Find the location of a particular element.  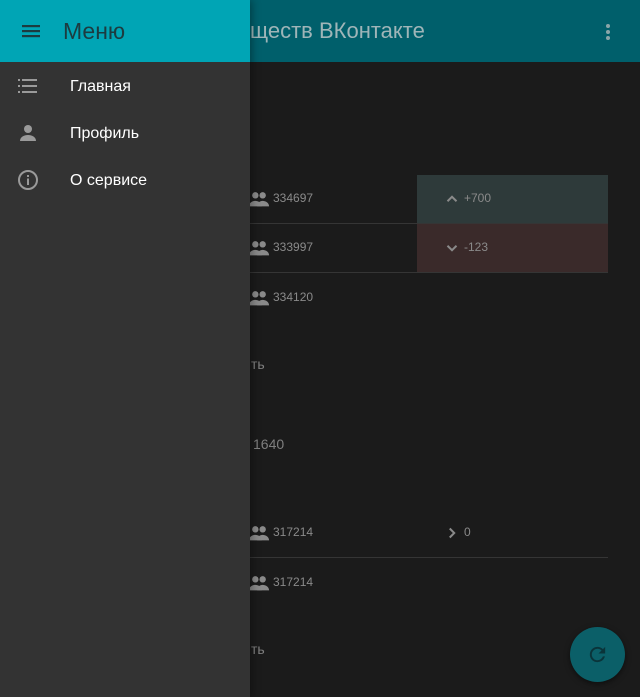

menu-icon is located at coordinates (31, 31).